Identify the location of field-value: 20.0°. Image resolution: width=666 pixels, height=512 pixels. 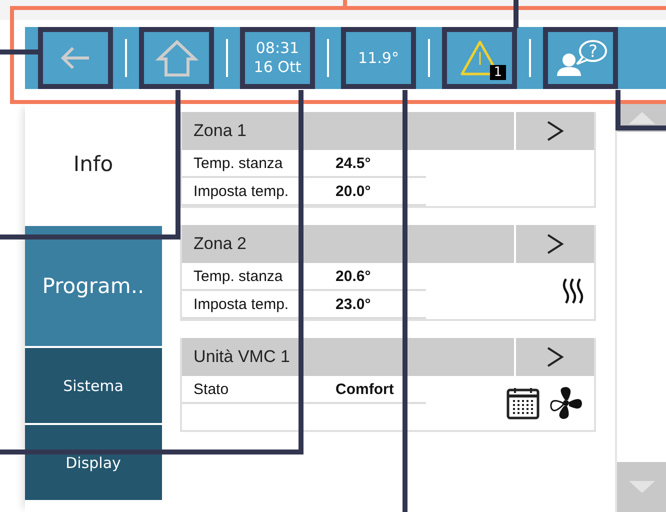
(353, 191).